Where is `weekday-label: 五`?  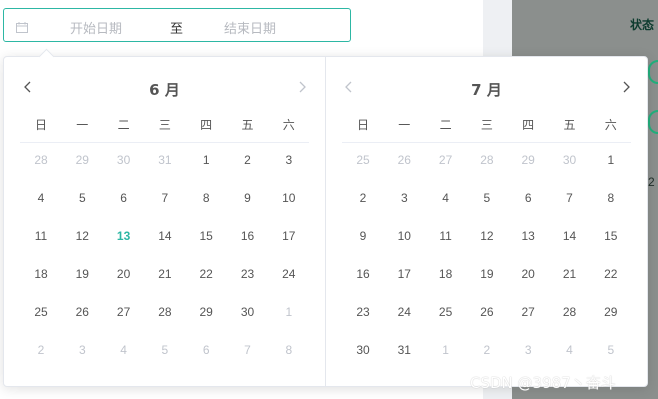
weekday-label: 五 is located at coordinates (569, 125).